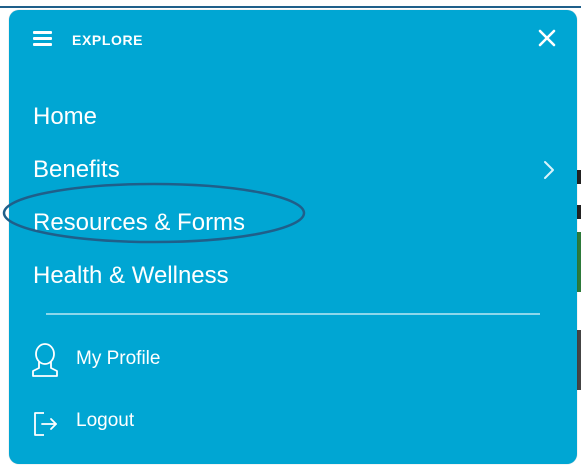 The height and width of the screenshot is (466, 581). I want to click on menu-header: EXPLORE, so click(293, 39).